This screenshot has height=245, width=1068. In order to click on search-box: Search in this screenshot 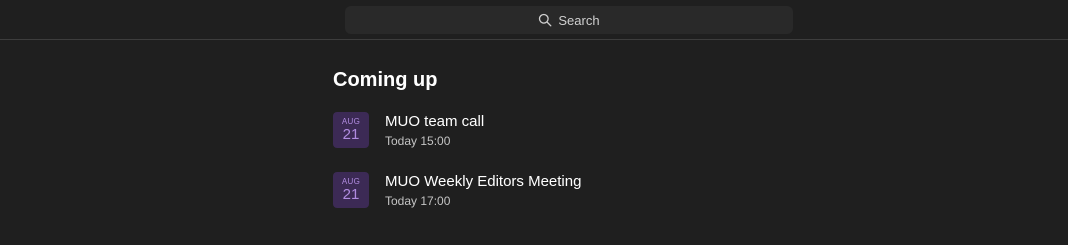, I will do `click(569, 20)`.